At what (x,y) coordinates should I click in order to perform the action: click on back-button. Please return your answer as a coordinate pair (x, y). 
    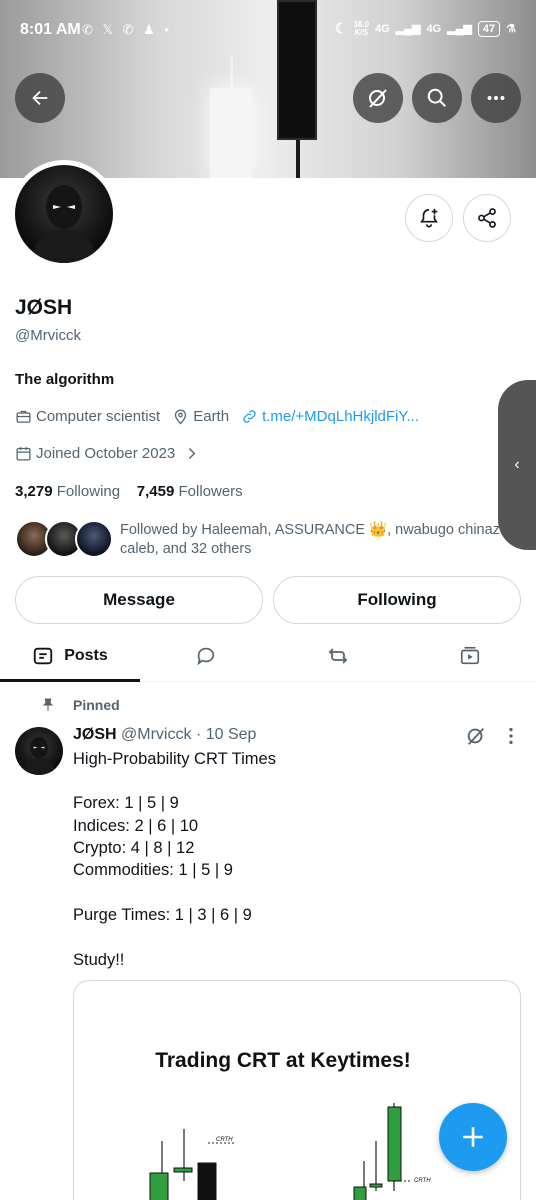
    Looking at the image, I should click on (40, 98).